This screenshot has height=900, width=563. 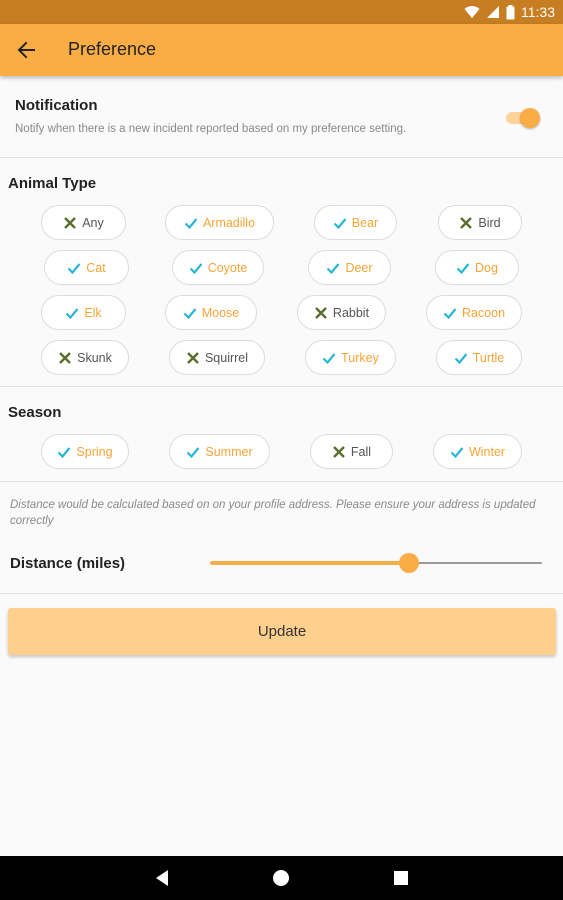 I want to click on chip-armadillo: Armadillo, so click(x=219, y=222).